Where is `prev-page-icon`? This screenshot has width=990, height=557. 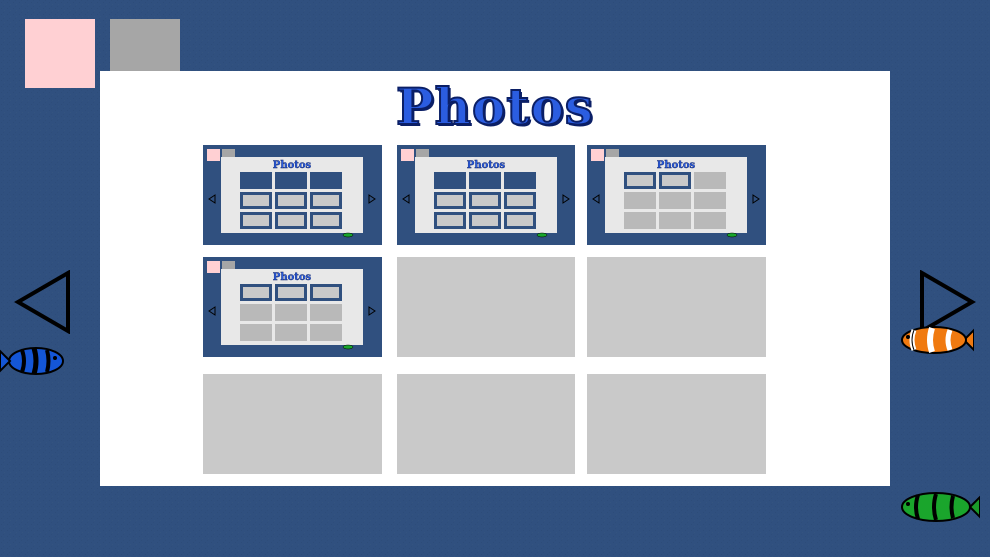
prev-page-icon is located at coordinates (44, 302).